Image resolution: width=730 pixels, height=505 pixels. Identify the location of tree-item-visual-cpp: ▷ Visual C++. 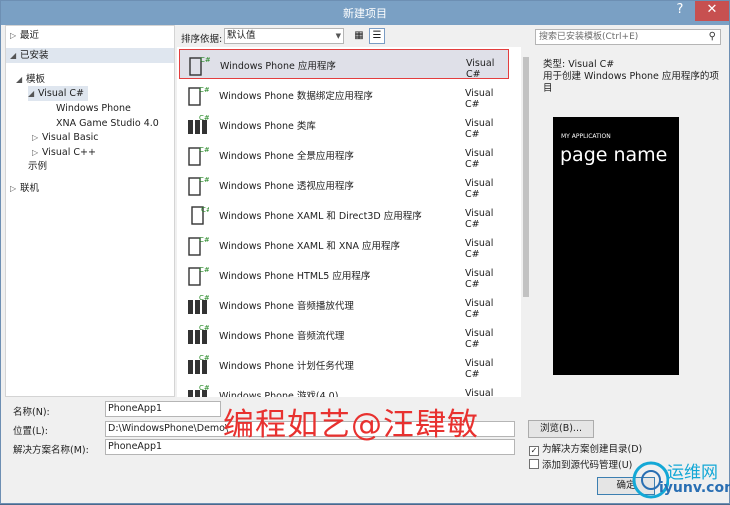
(64, 152).